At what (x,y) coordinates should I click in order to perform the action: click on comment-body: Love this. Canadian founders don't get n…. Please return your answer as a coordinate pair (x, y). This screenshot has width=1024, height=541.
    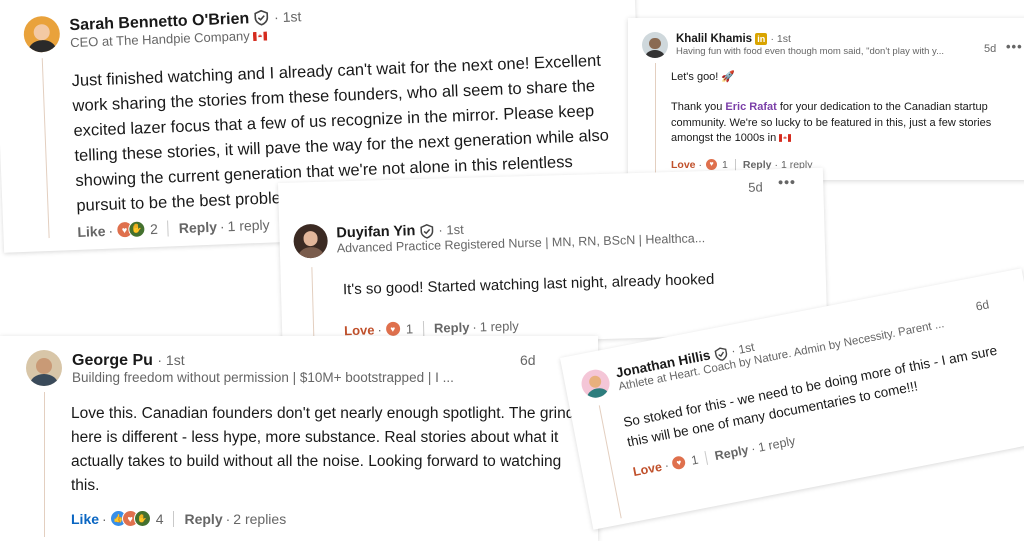
    Looking at the image, I should click on (323, 449).